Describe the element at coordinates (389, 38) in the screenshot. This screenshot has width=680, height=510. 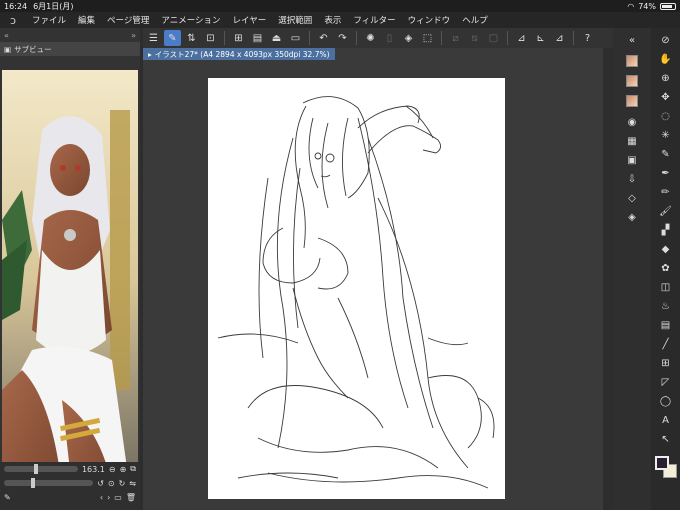
I see `clear-icon: ▯` at that location.